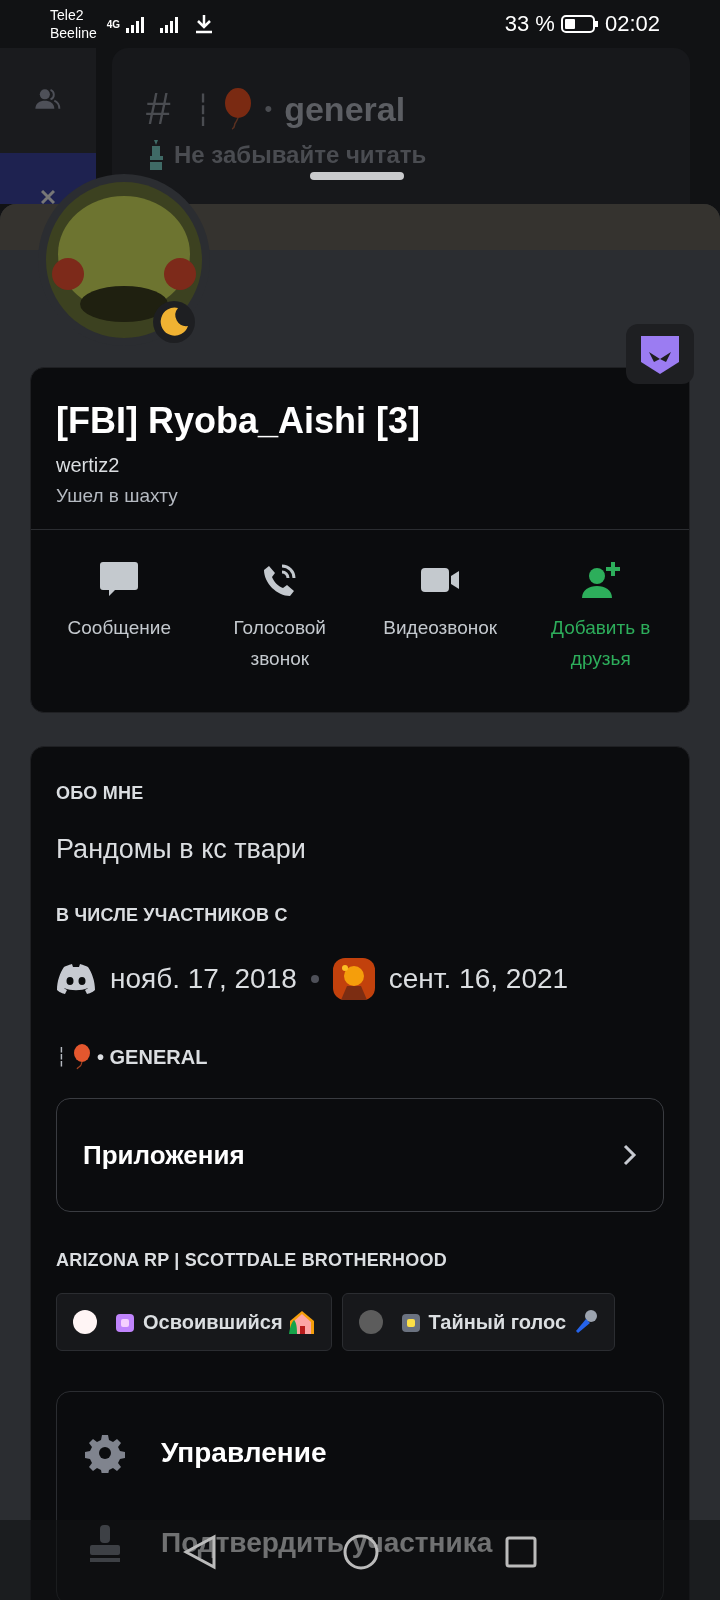 The height and width of the screenshot is (1600, 720). What do you see at coordinates (239, 421) in the screenshot?
I see `display-name: [FBI] Ryoba_Aishi [3]` at bounding box center [239, 421].